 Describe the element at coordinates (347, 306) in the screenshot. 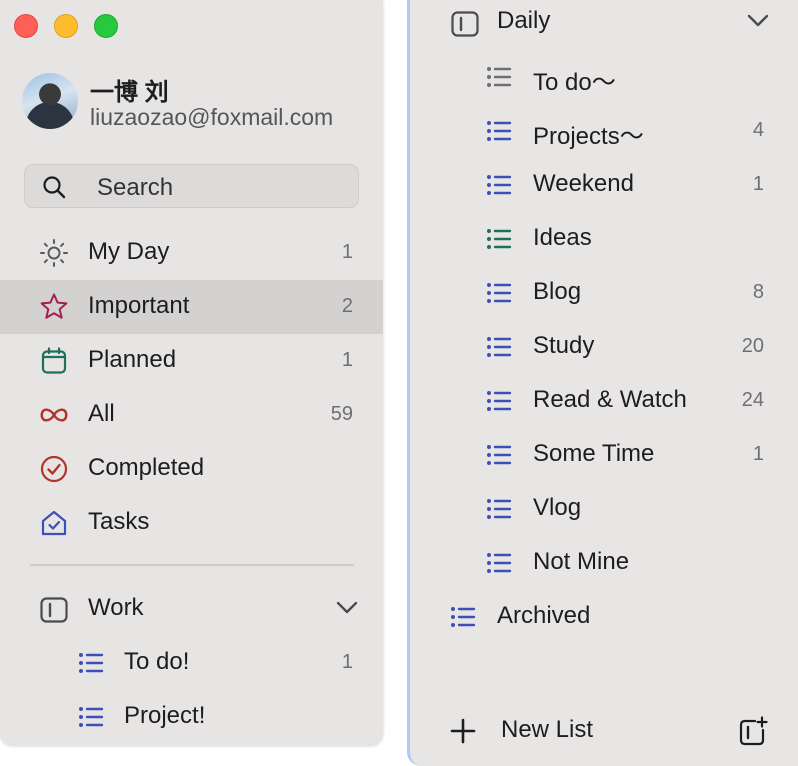

I see `nav-count: 2` at that location.